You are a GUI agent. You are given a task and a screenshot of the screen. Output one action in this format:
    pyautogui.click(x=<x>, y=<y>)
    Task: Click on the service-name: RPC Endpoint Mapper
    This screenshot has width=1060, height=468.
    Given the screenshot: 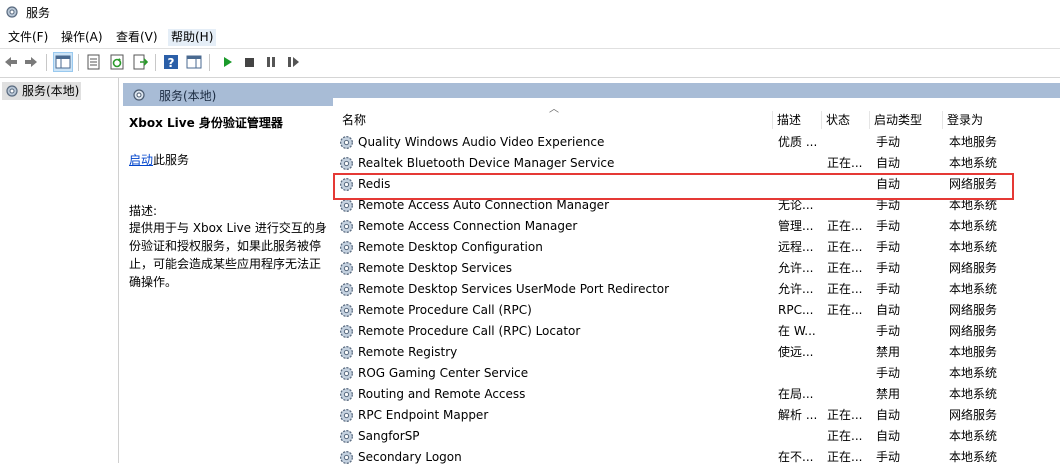 What is the action you would take?
    pyautogui.click(x=423, y=415)
    